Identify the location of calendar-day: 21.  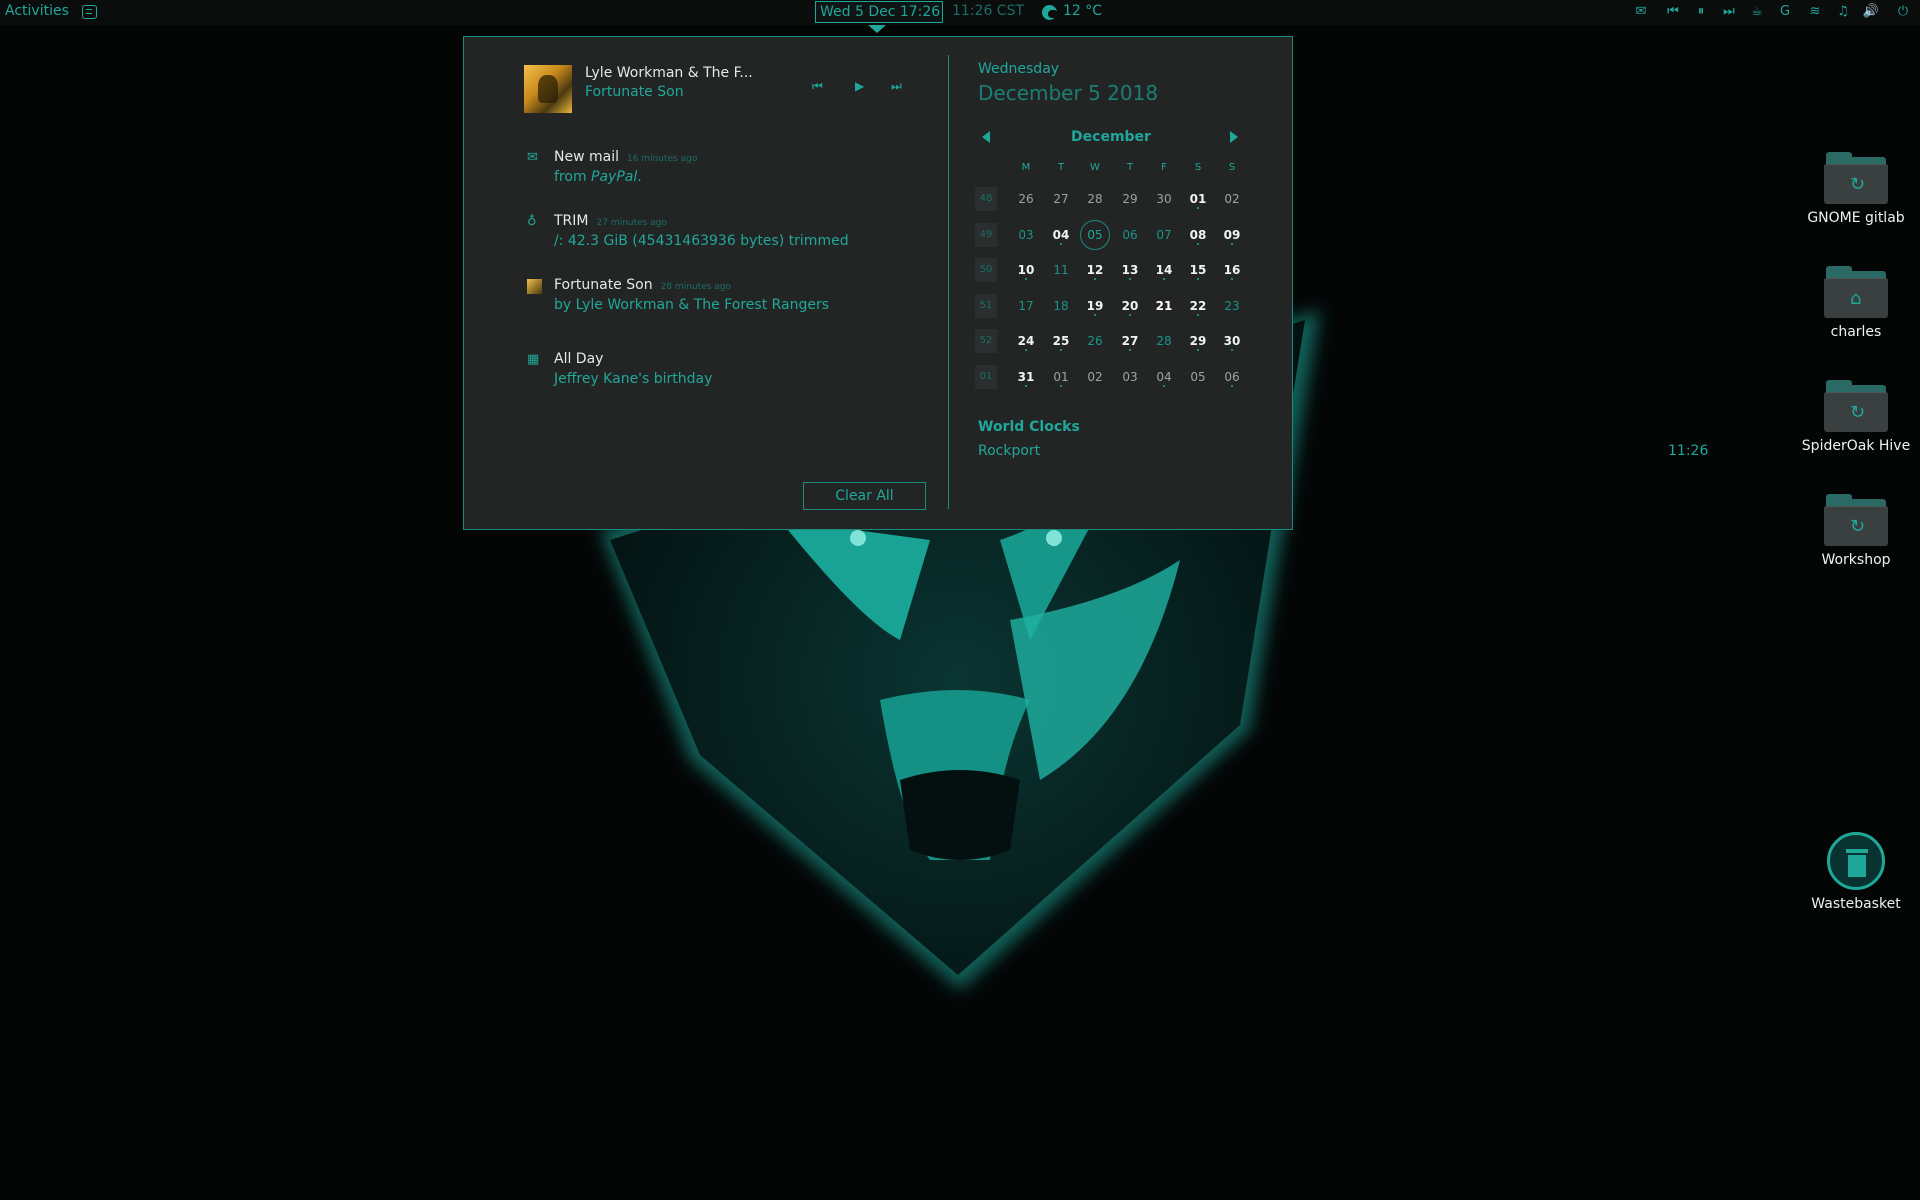
(1164, 306).